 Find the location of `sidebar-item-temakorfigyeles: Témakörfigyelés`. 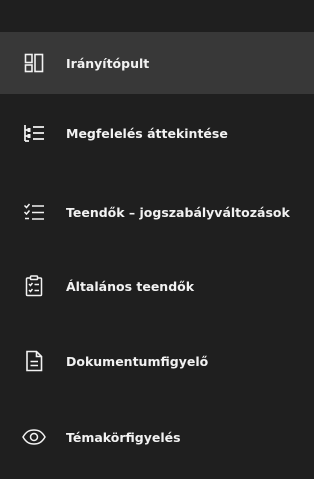

sidebar-item-temakorfigyeles: Témakörfigyelés is located at coordinates (157, 437).